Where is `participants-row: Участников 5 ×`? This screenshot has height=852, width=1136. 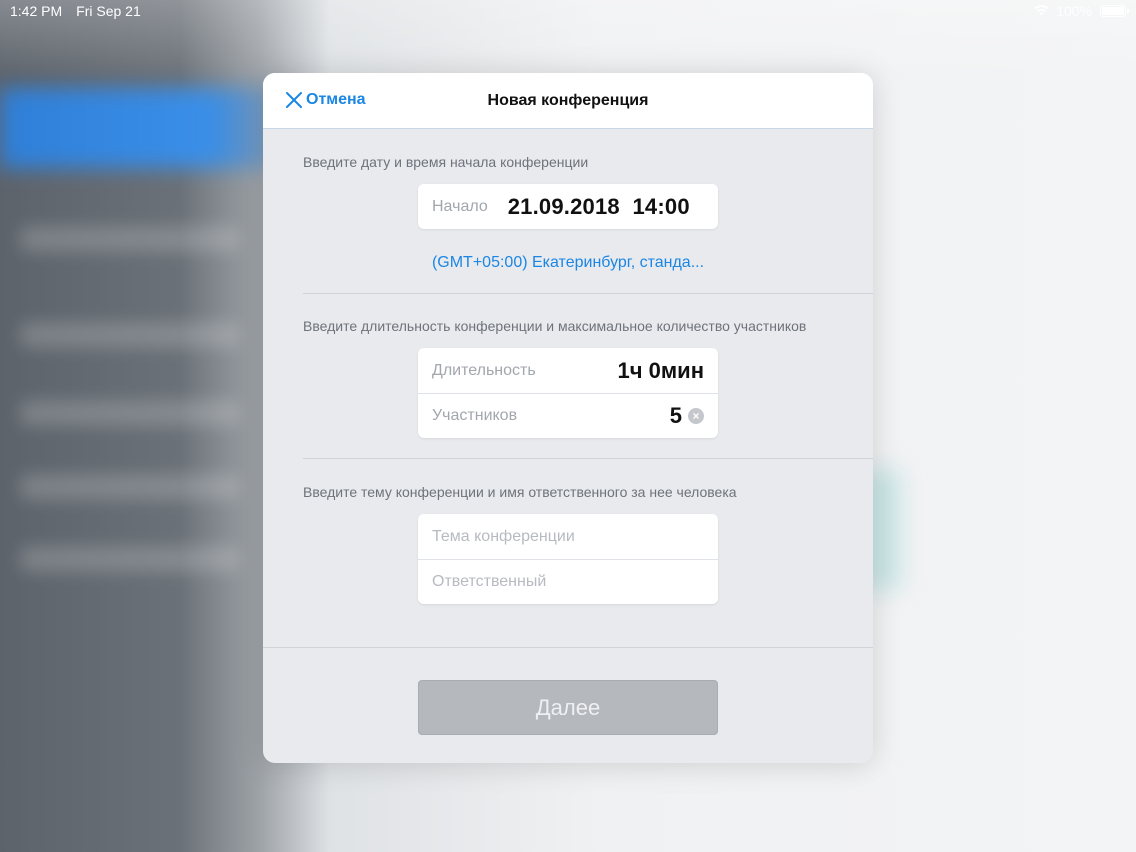 participants-row: Участников 5 × is located at coordinates (568, 415).